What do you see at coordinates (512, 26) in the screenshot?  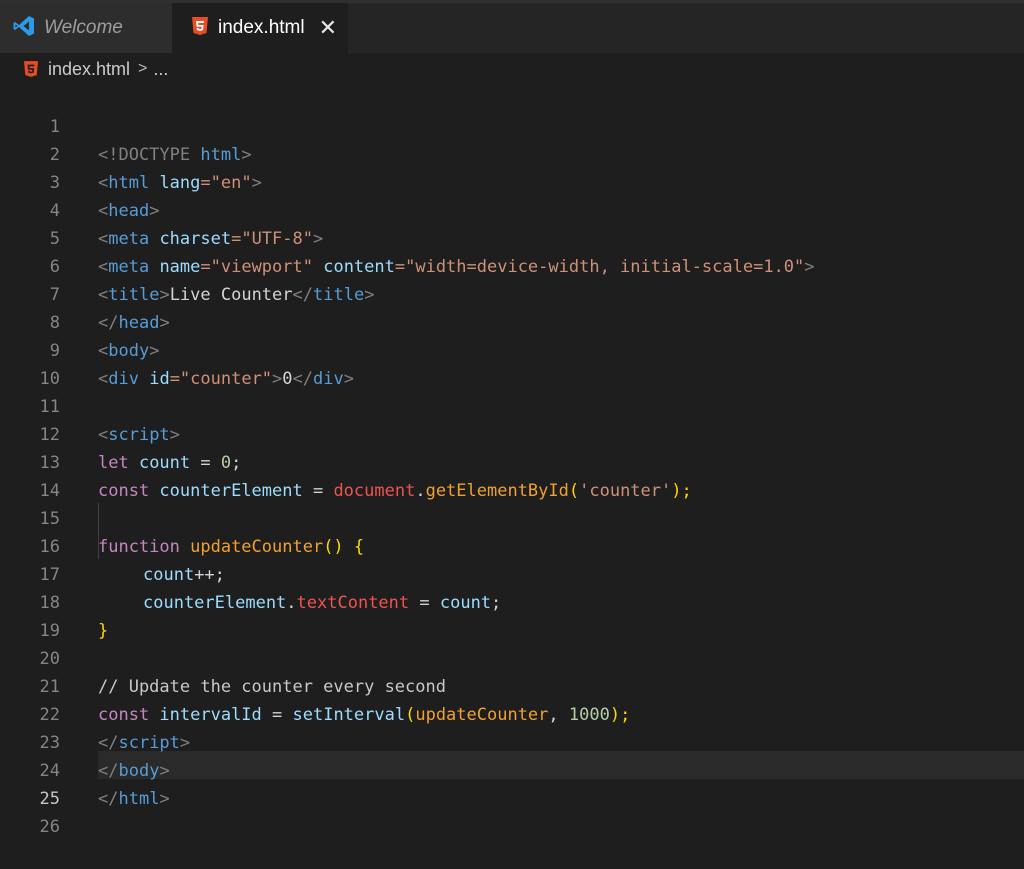 I see `editor-tab-bar: Welcome index.html ✕` at bounding box center [512, 26].